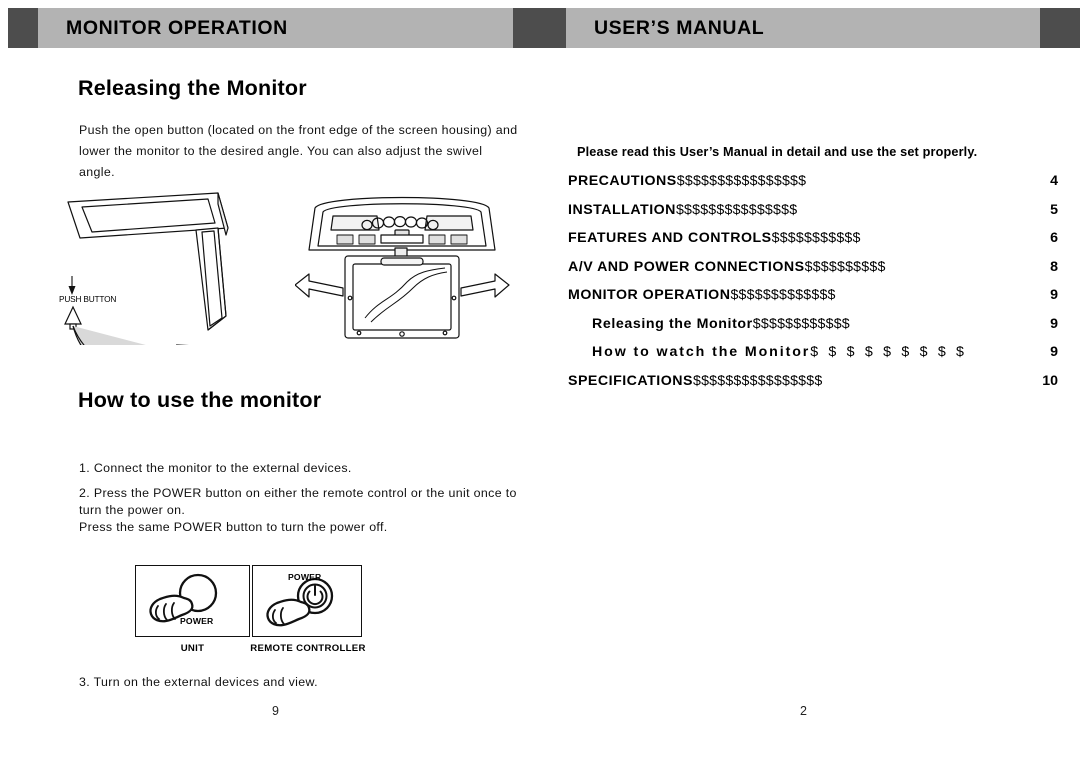  I want to click on toc-row-av-and-power-connections: A/V AND POWER CONNECTIONS $$$$$$$$$$ 8, so click(818, 273).